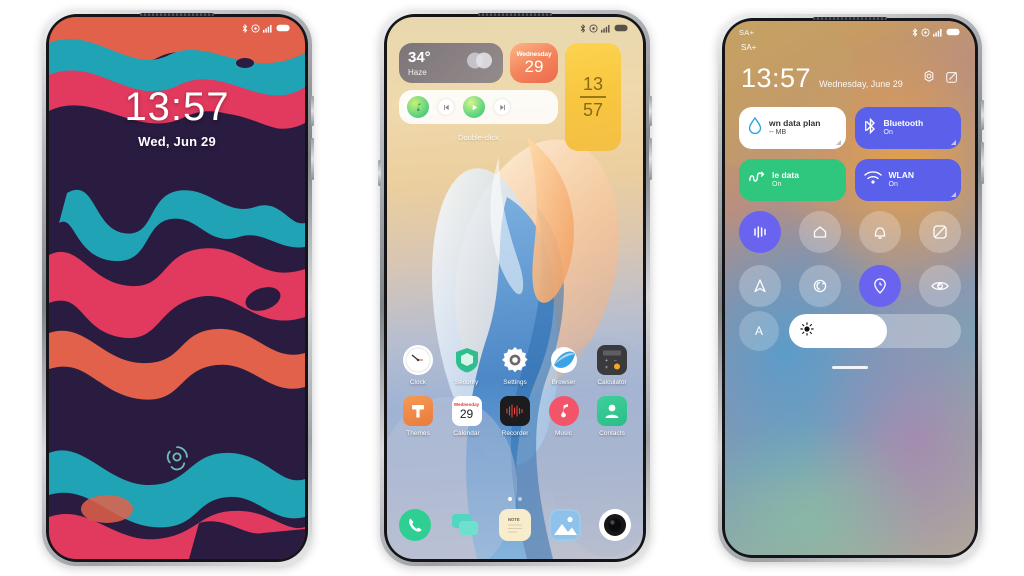  I want to click on clock-widget-minutes: 57, so click(593, 109).